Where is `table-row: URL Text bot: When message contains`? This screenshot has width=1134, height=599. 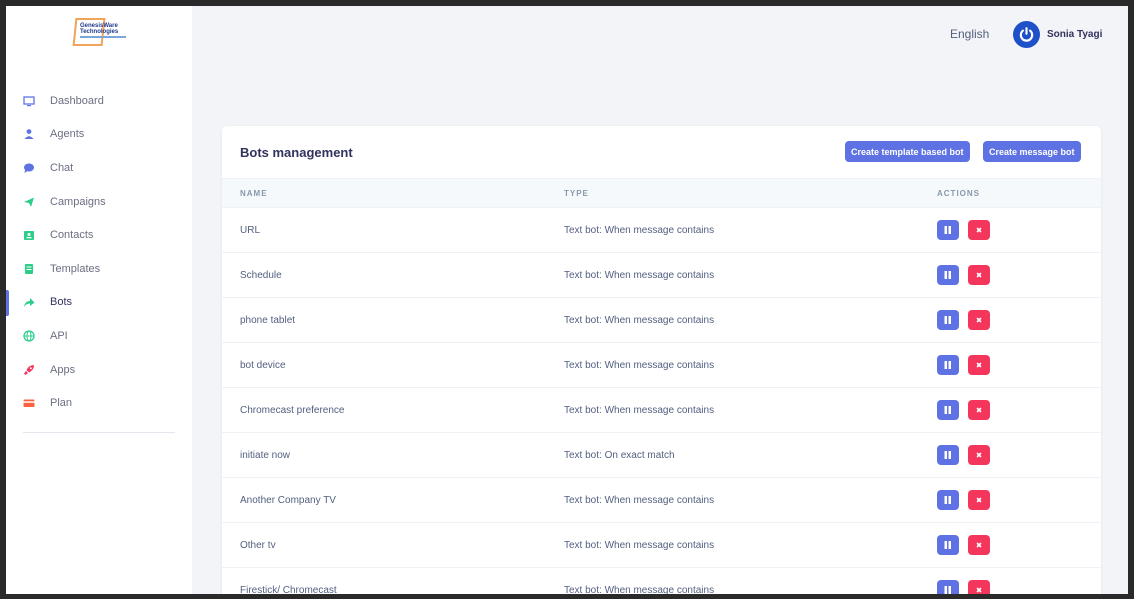
table-row: URL Text bot: When message contains is located at coordinates (661, 230).